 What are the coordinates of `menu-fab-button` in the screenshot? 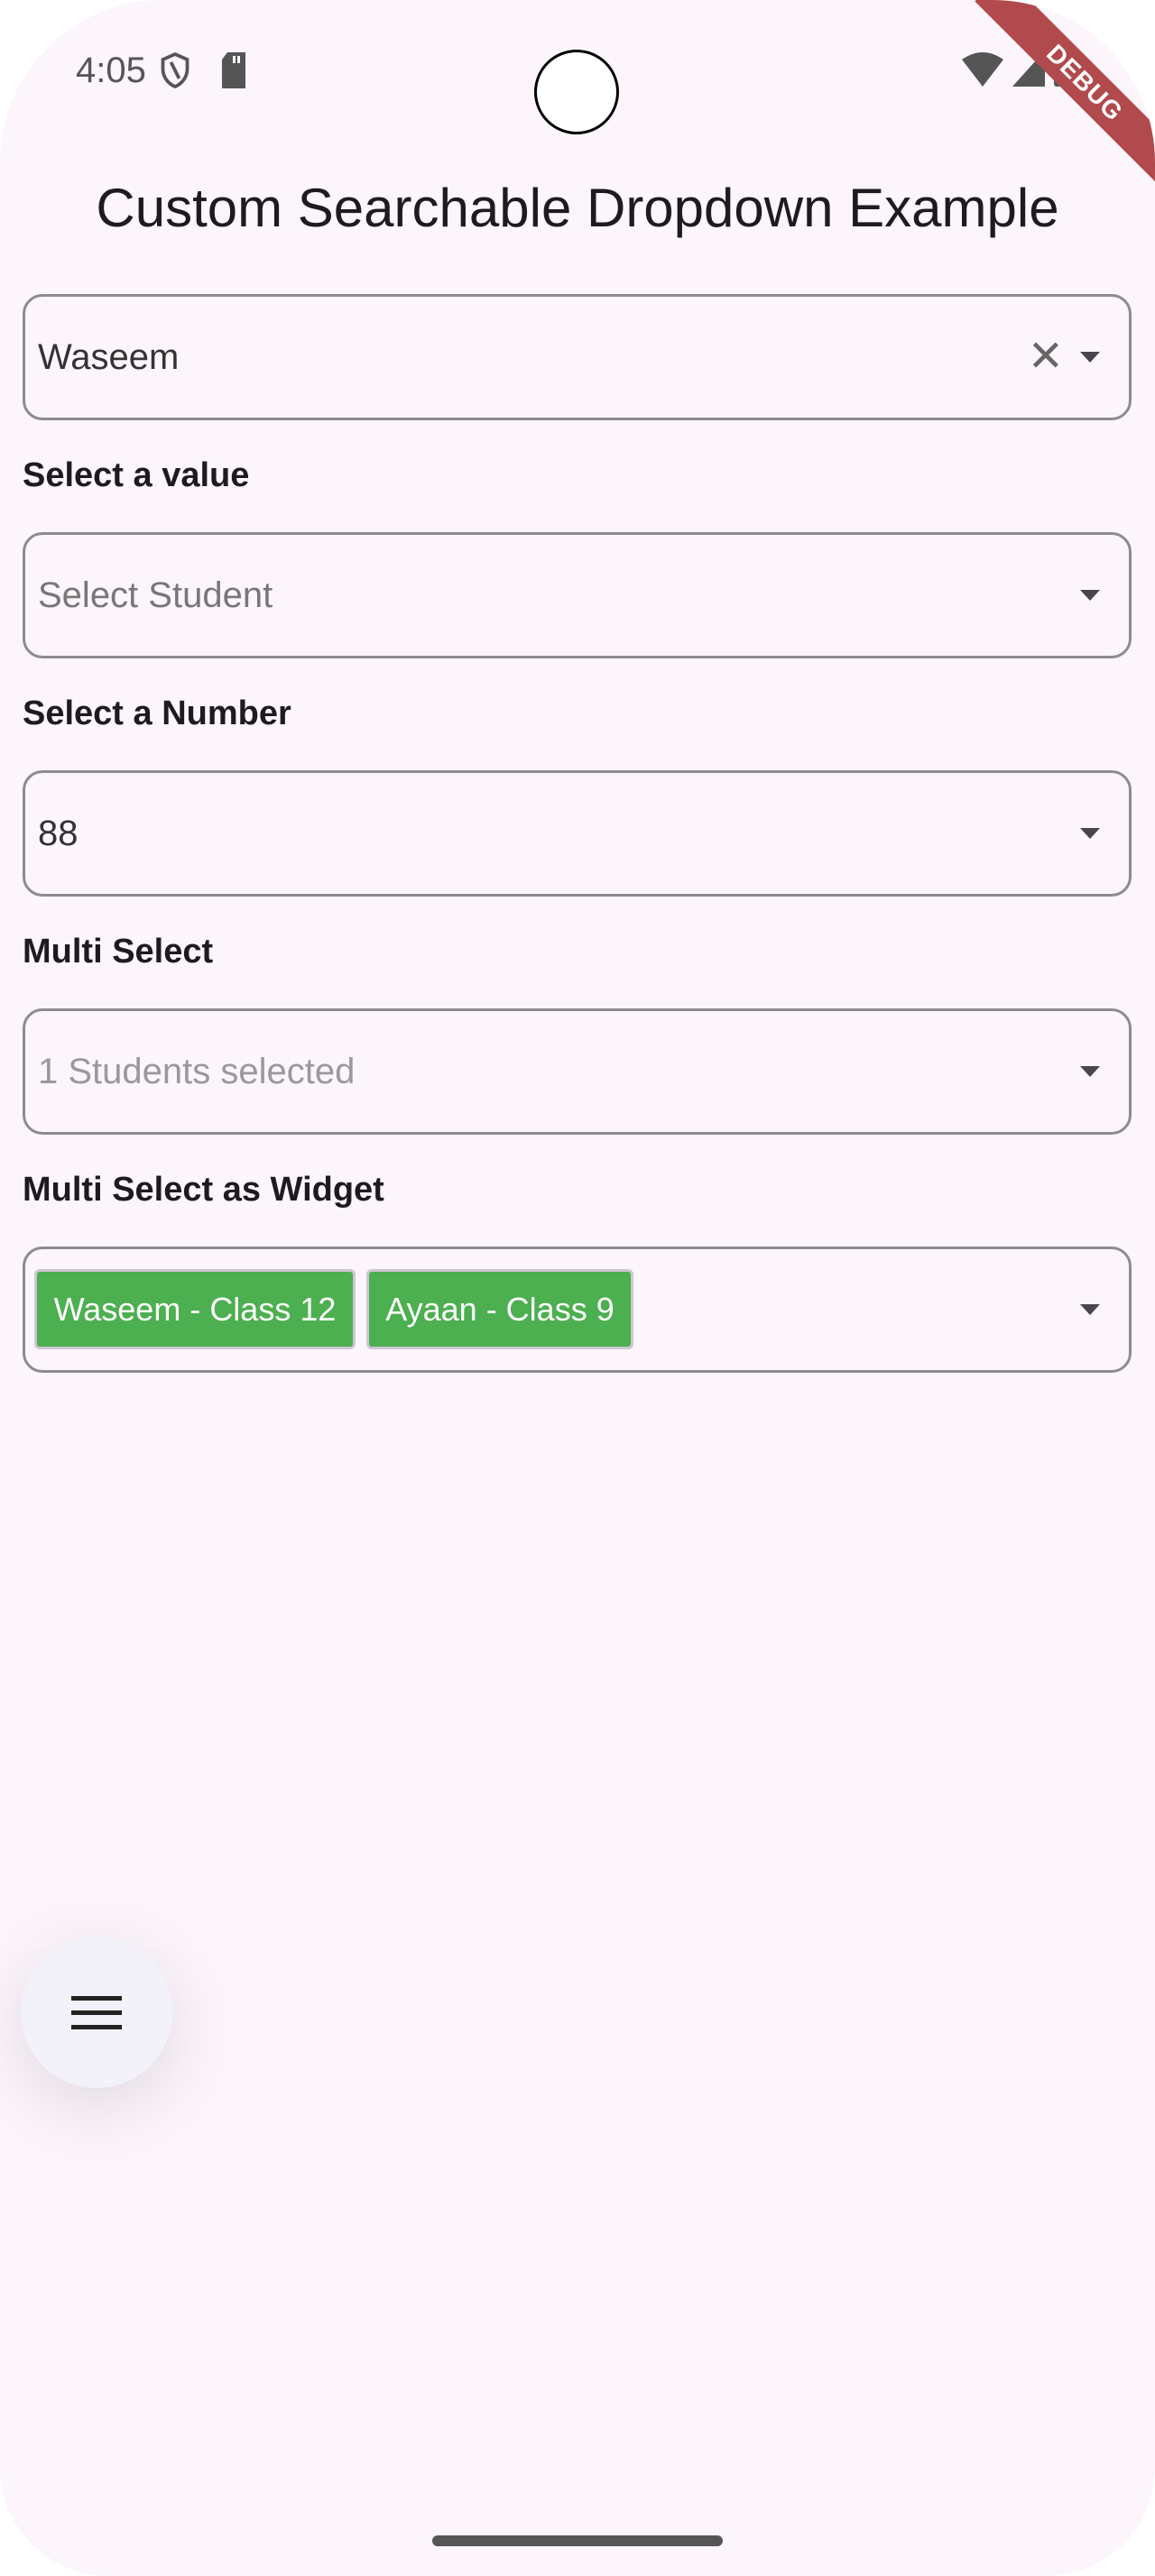 It's located at (96, 2012).